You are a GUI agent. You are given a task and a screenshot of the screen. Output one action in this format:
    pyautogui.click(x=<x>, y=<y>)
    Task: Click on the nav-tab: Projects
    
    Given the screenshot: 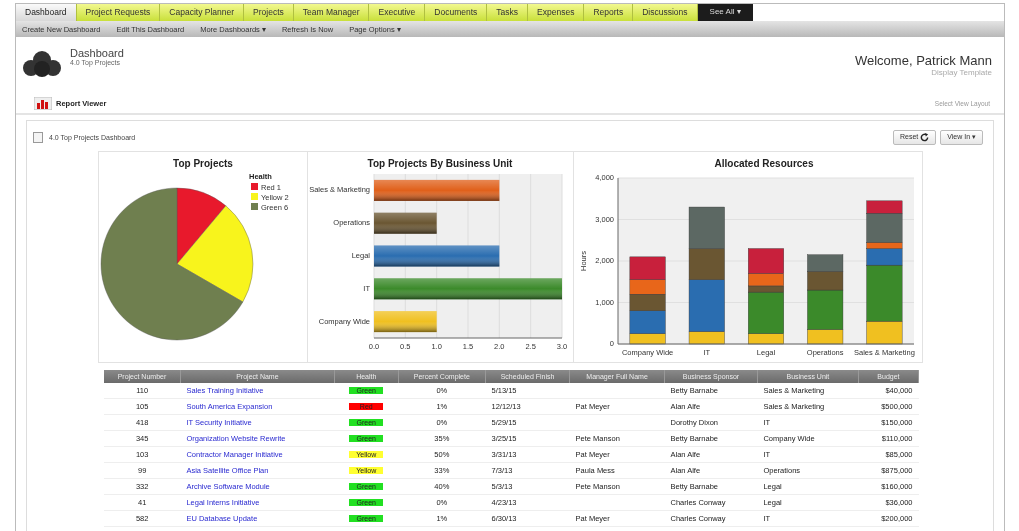 What is the action you would take?
    pyautogui.click(x=269, y=12)
    